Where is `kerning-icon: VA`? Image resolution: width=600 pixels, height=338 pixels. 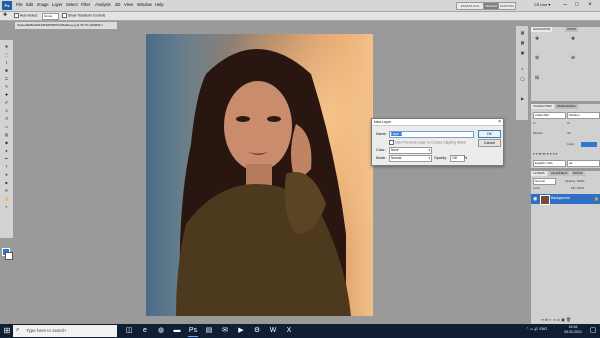
kerning-icon: VA is located at coordinates (569, 133).